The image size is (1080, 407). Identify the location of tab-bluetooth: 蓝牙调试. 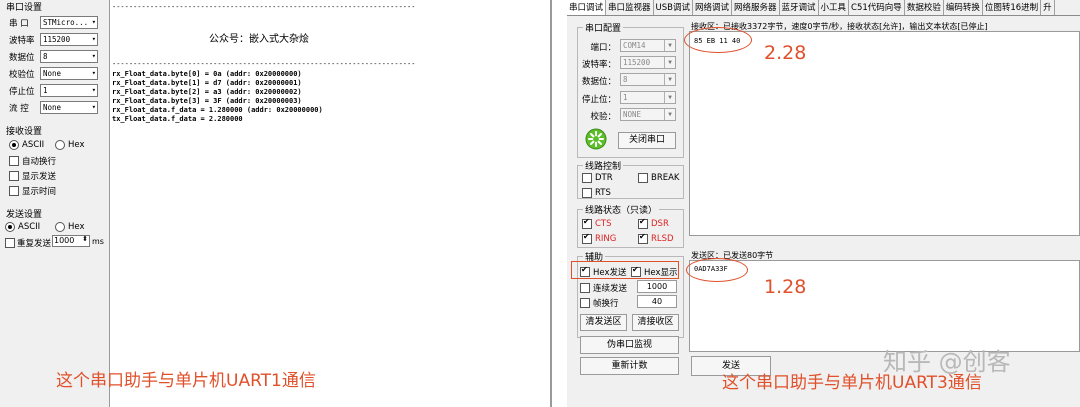
(799, 7).